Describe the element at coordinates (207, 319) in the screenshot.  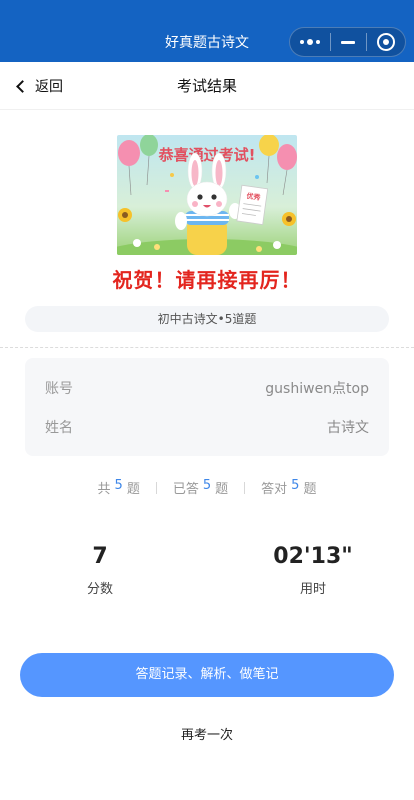
I see `exam-name-pill: 初中古诗文•5道题` at that location.